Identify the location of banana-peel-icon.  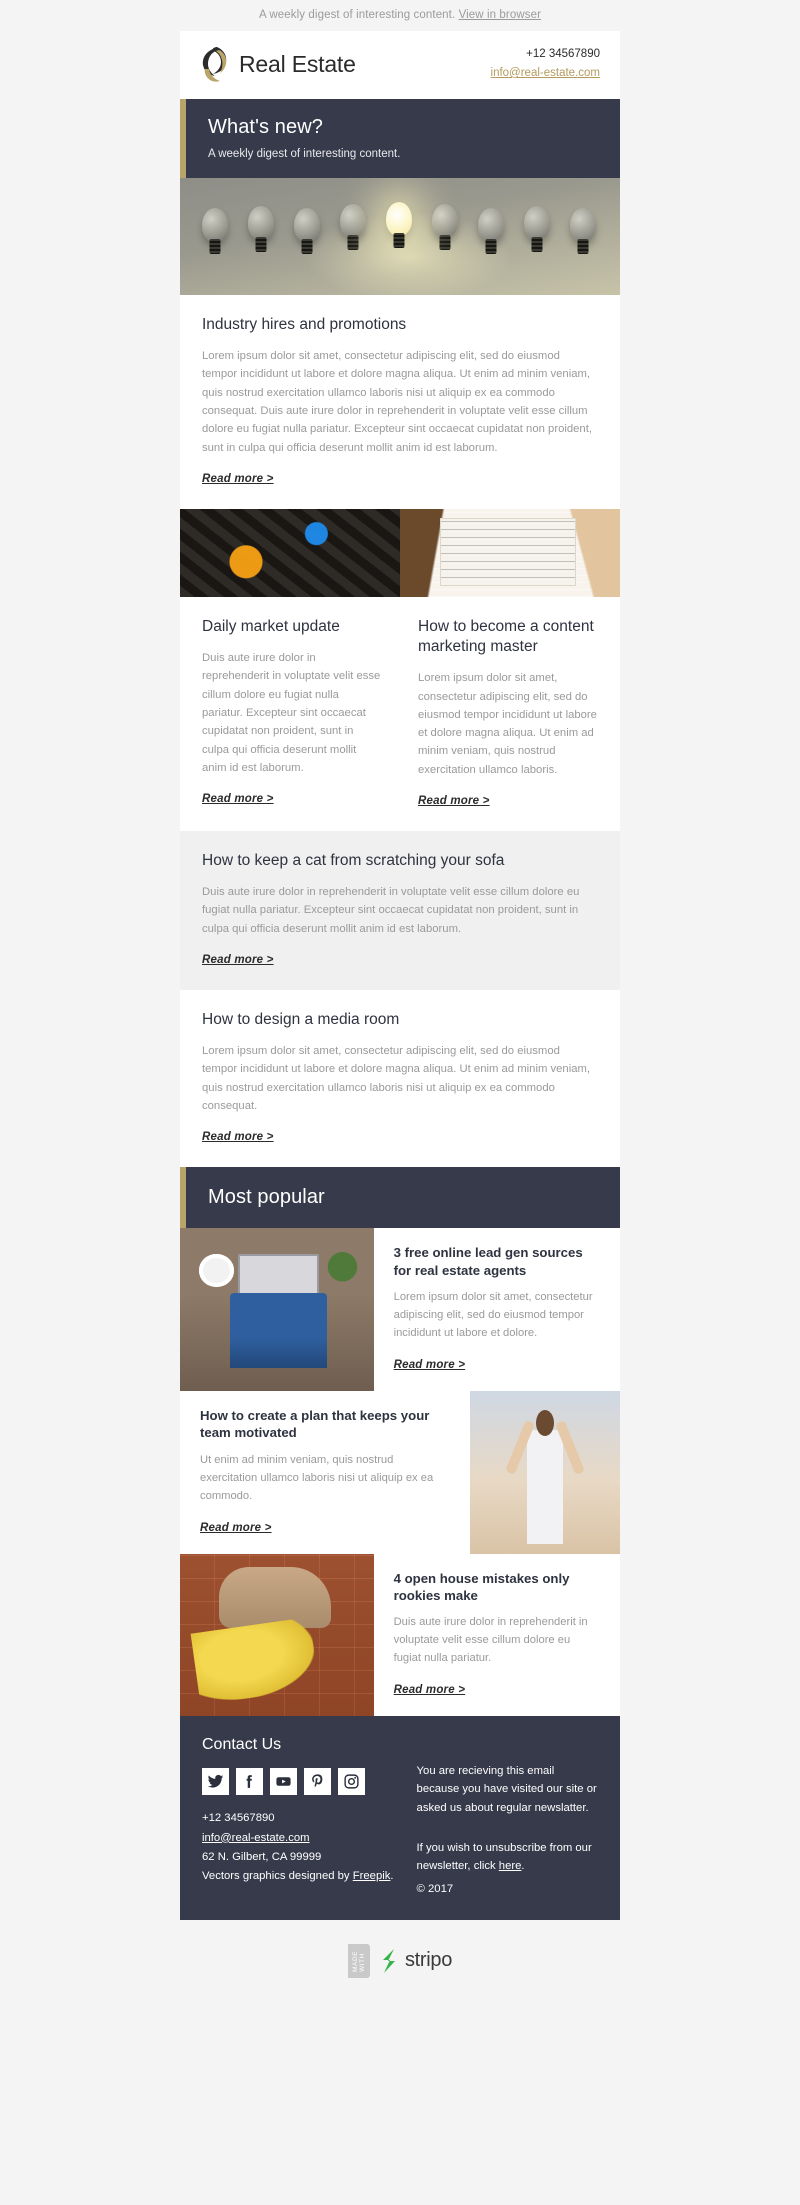
(255, 1661).